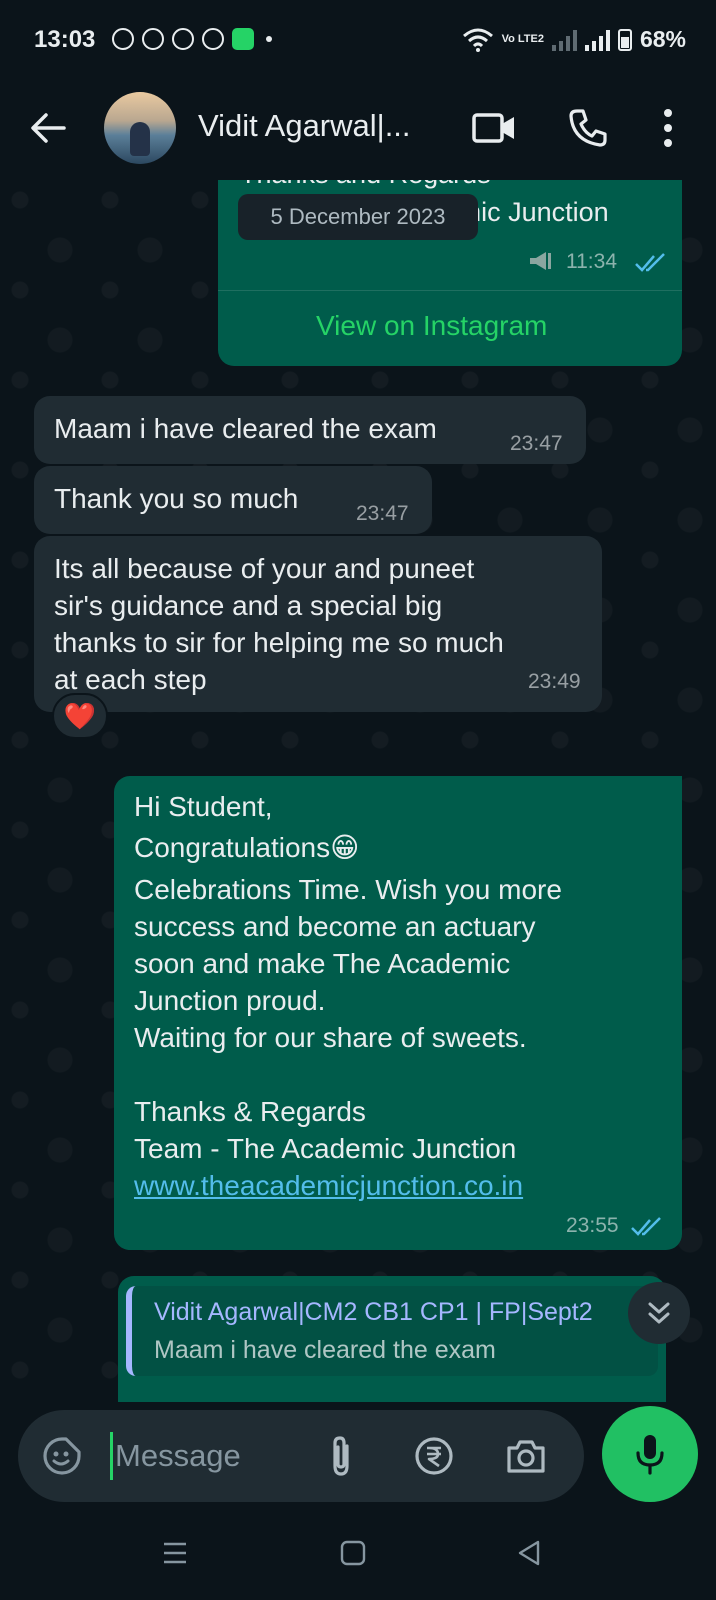 The height and width of the screenshot is (1600, 716). I want to click on microphone-icon, so click(650, 1455).